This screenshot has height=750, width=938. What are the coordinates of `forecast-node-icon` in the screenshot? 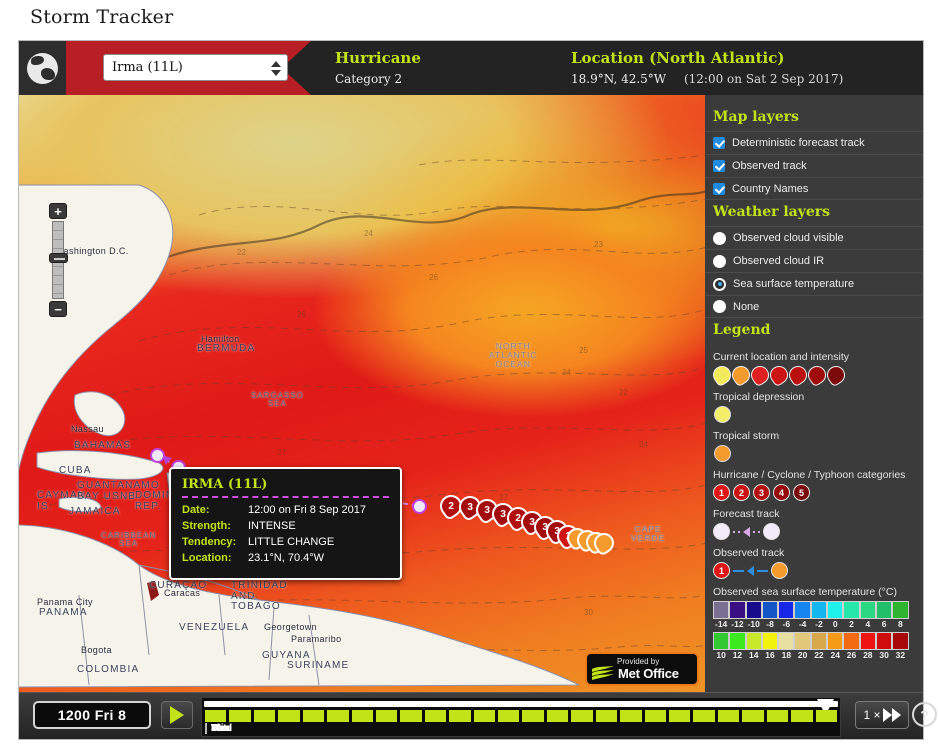 It's located at (771, 531).